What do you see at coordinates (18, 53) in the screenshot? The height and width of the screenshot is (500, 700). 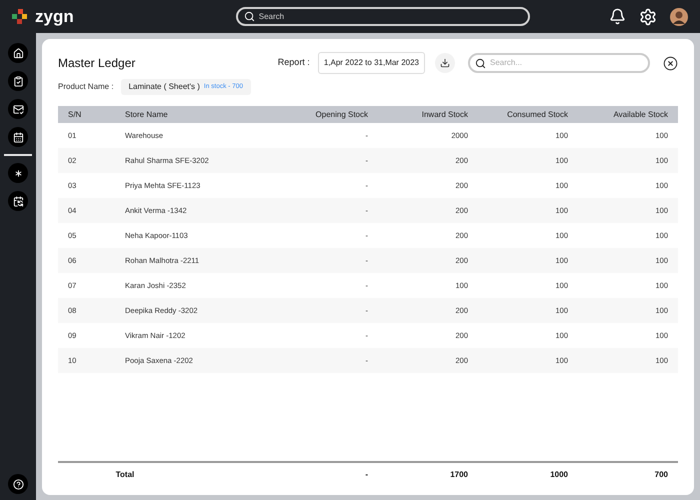 I see `home-icon` at bounding box center [18, 53].